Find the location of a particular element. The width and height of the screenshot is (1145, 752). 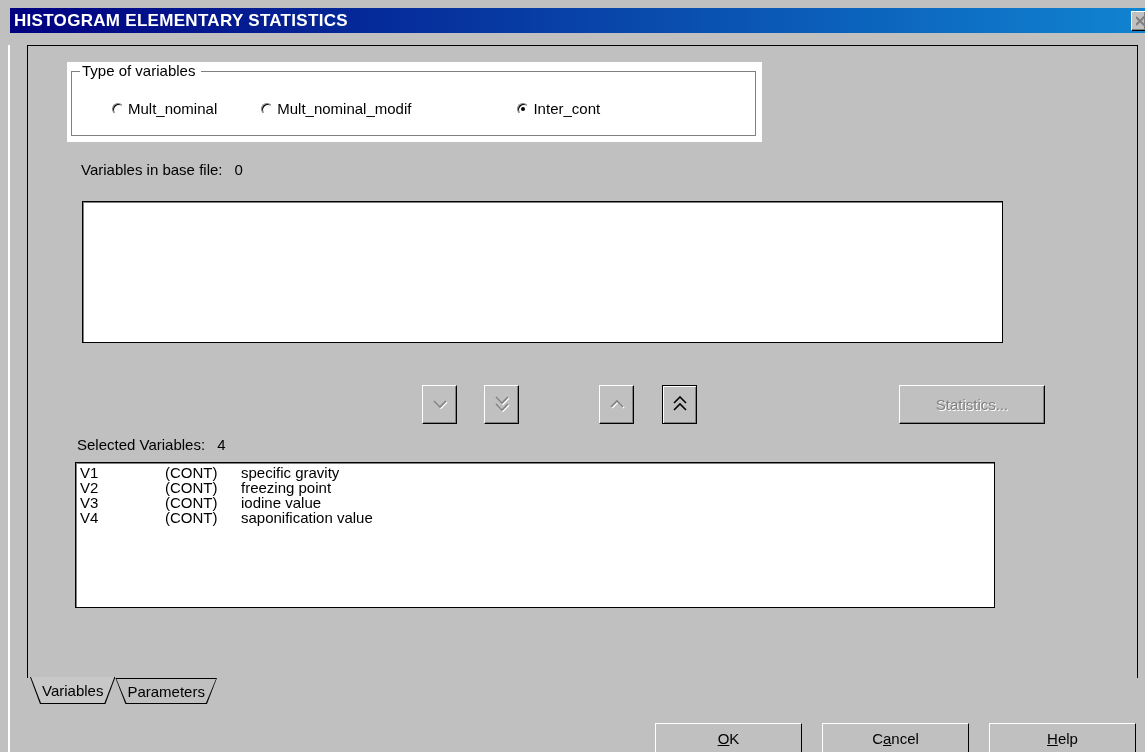

window-title: HISTOGRAM ELEMENTARY STATISTICS is located at coordinates (180, 20).